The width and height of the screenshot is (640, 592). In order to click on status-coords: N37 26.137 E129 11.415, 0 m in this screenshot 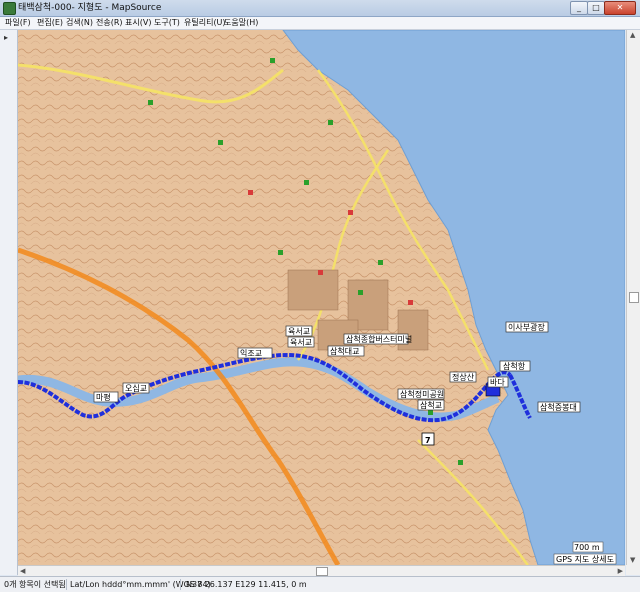, I will do `click(246, 584)`.